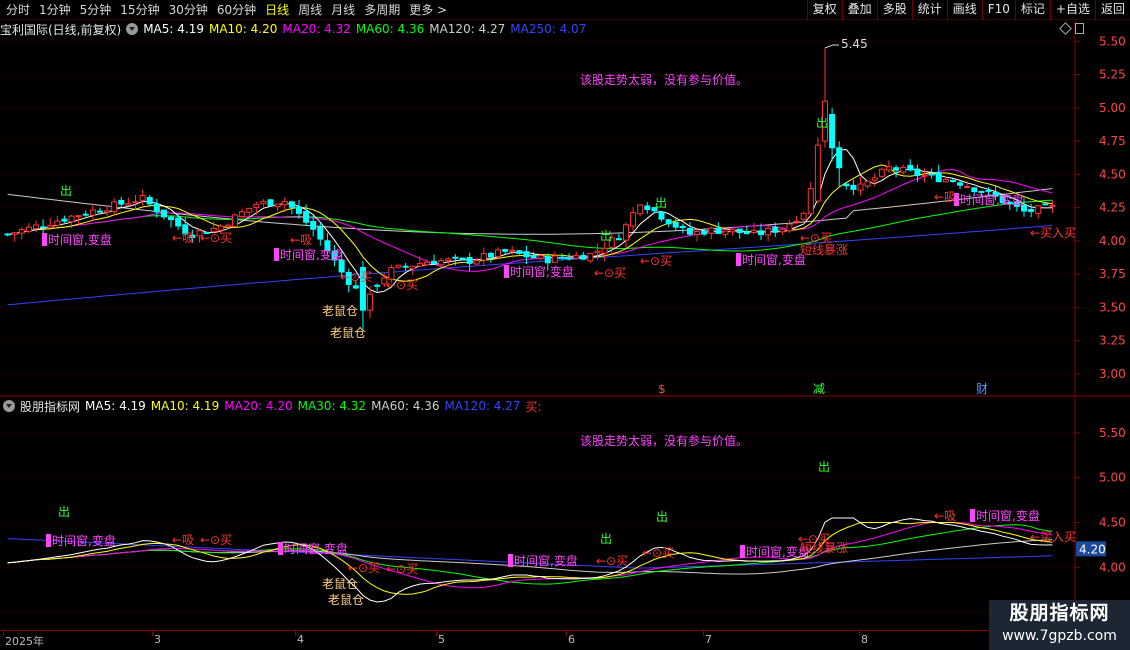  I want to click on y-tick-label: 3.75, so click(1112, 274).